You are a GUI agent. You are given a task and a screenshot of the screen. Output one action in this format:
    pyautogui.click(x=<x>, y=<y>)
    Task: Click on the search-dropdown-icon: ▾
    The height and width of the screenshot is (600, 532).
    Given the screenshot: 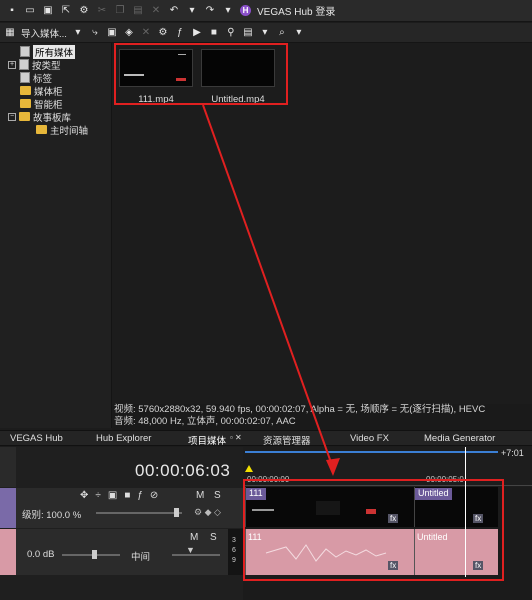 What is the action you would take?
    pyautogui.click(x=299, y=33)
    